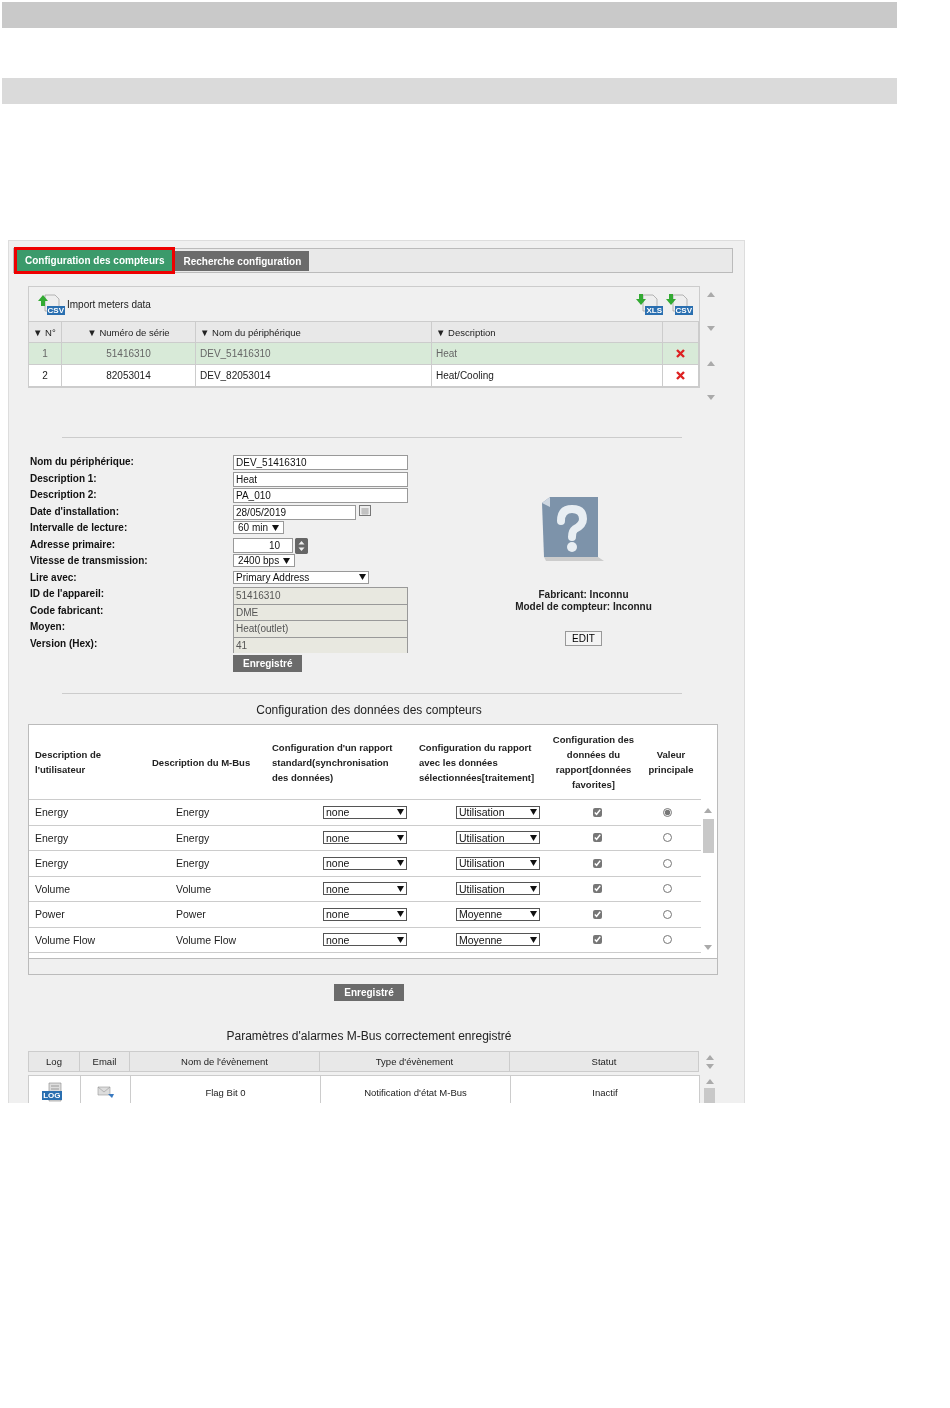  I want to click on manufacturer-text: Fabricant: Inconnu, so click(583, 595).